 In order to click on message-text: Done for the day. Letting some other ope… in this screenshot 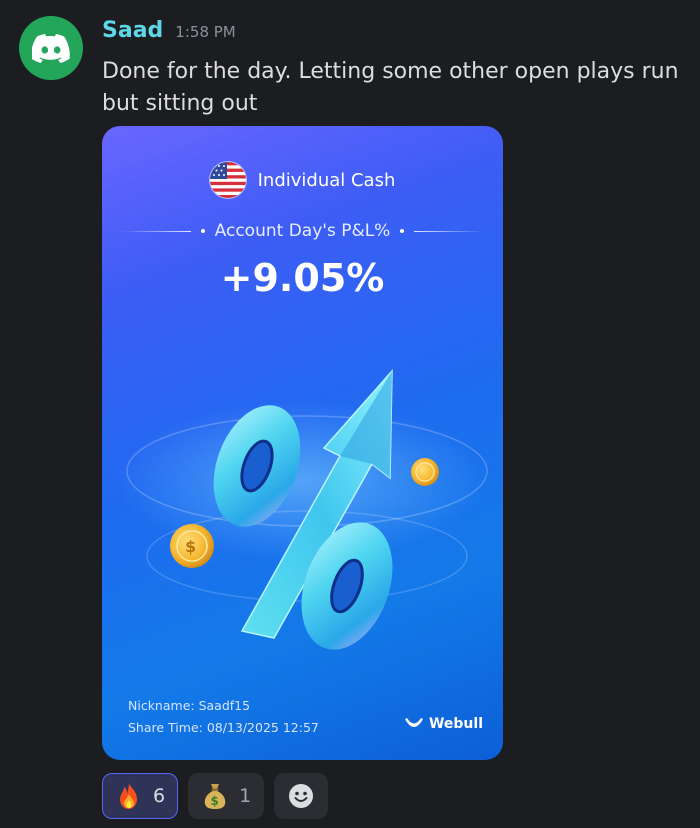, I will do `click(390, 87)`.